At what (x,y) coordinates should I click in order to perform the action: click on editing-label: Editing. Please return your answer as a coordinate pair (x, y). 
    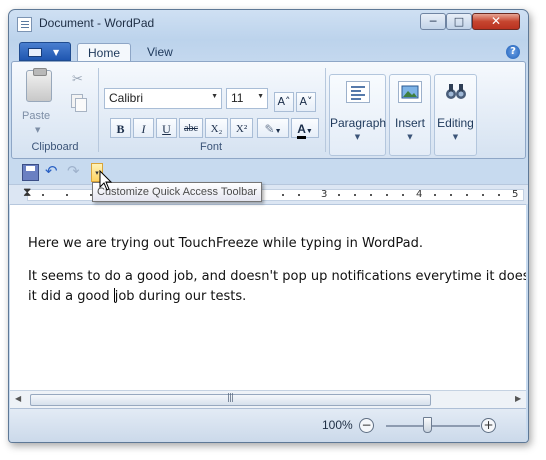
    Looking at the image, I should click on (455, 123).